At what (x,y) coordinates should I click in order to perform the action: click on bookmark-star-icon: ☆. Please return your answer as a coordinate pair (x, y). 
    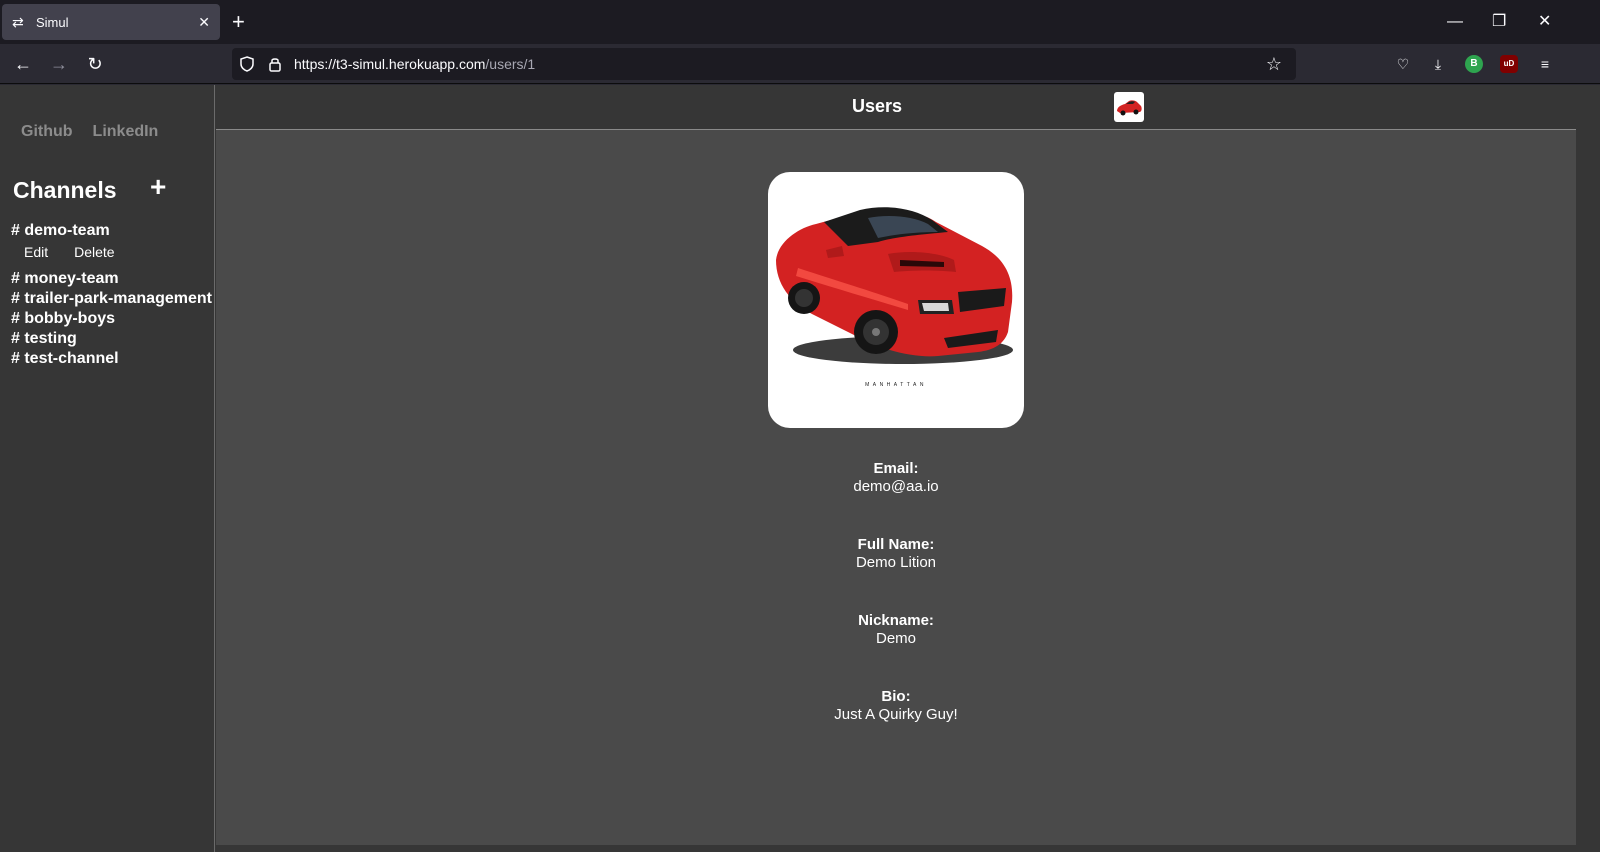
    Looking at the image, I should click on (1274, 64).